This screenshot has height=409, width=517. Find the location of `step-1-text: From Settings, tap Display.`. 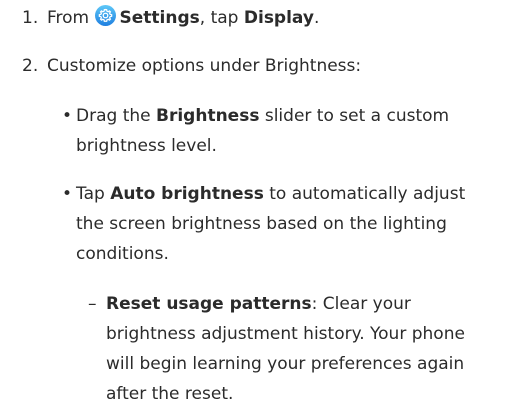

step-1-text: From Settings, tap Display. is located at coordinates (183, 18).